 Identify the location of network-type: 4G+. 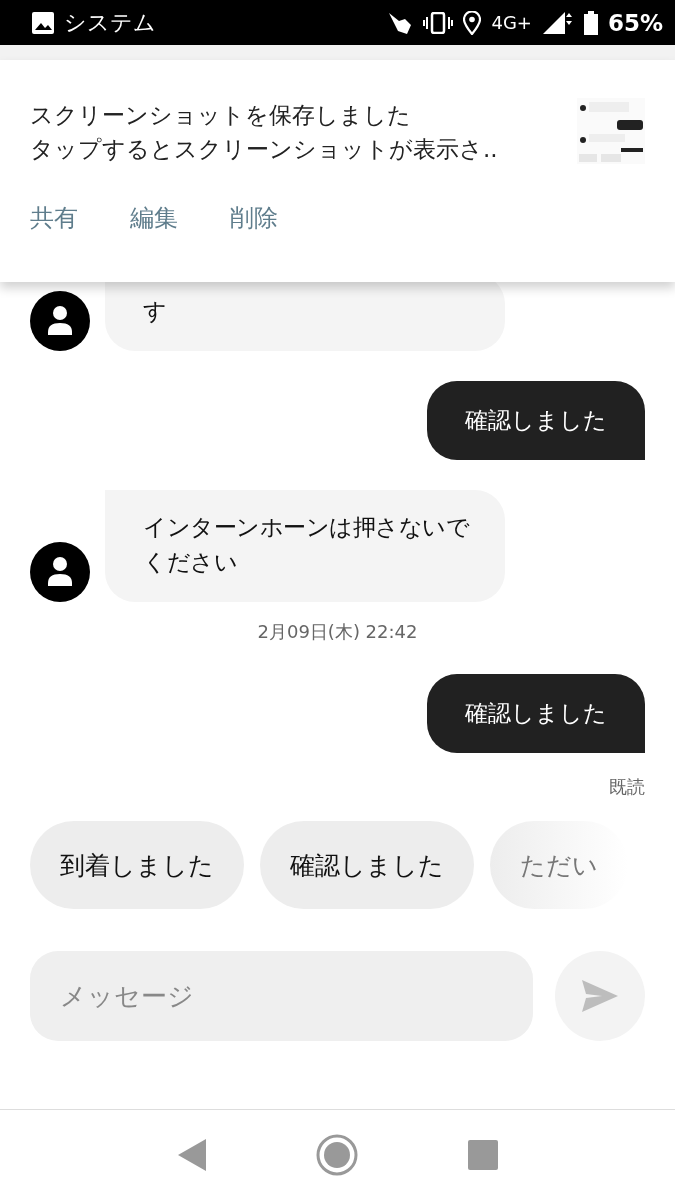
(511, 22).